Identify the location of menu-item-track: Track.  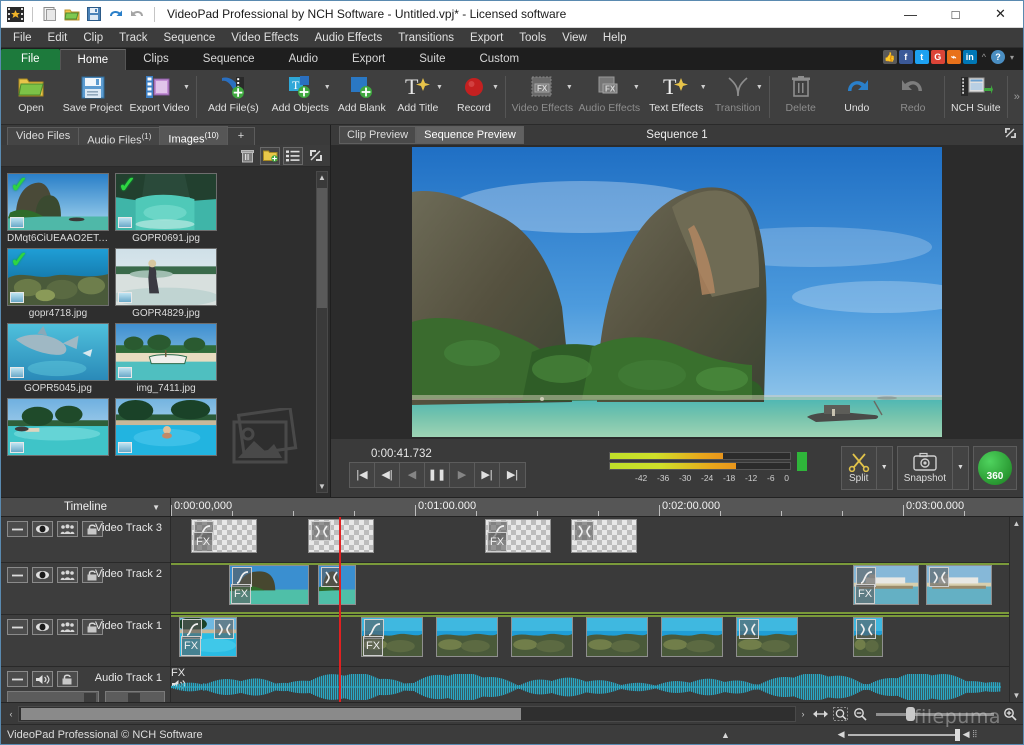
(133, 38).